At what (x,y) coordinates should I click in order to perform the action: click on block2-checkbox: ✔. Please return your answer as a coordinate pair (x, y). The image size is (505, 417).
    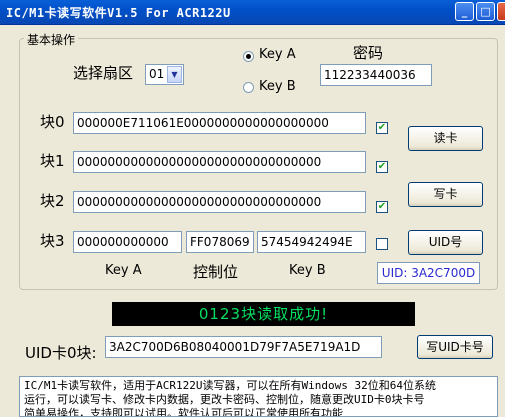
    Looking at the image, I should click on (382, 207).